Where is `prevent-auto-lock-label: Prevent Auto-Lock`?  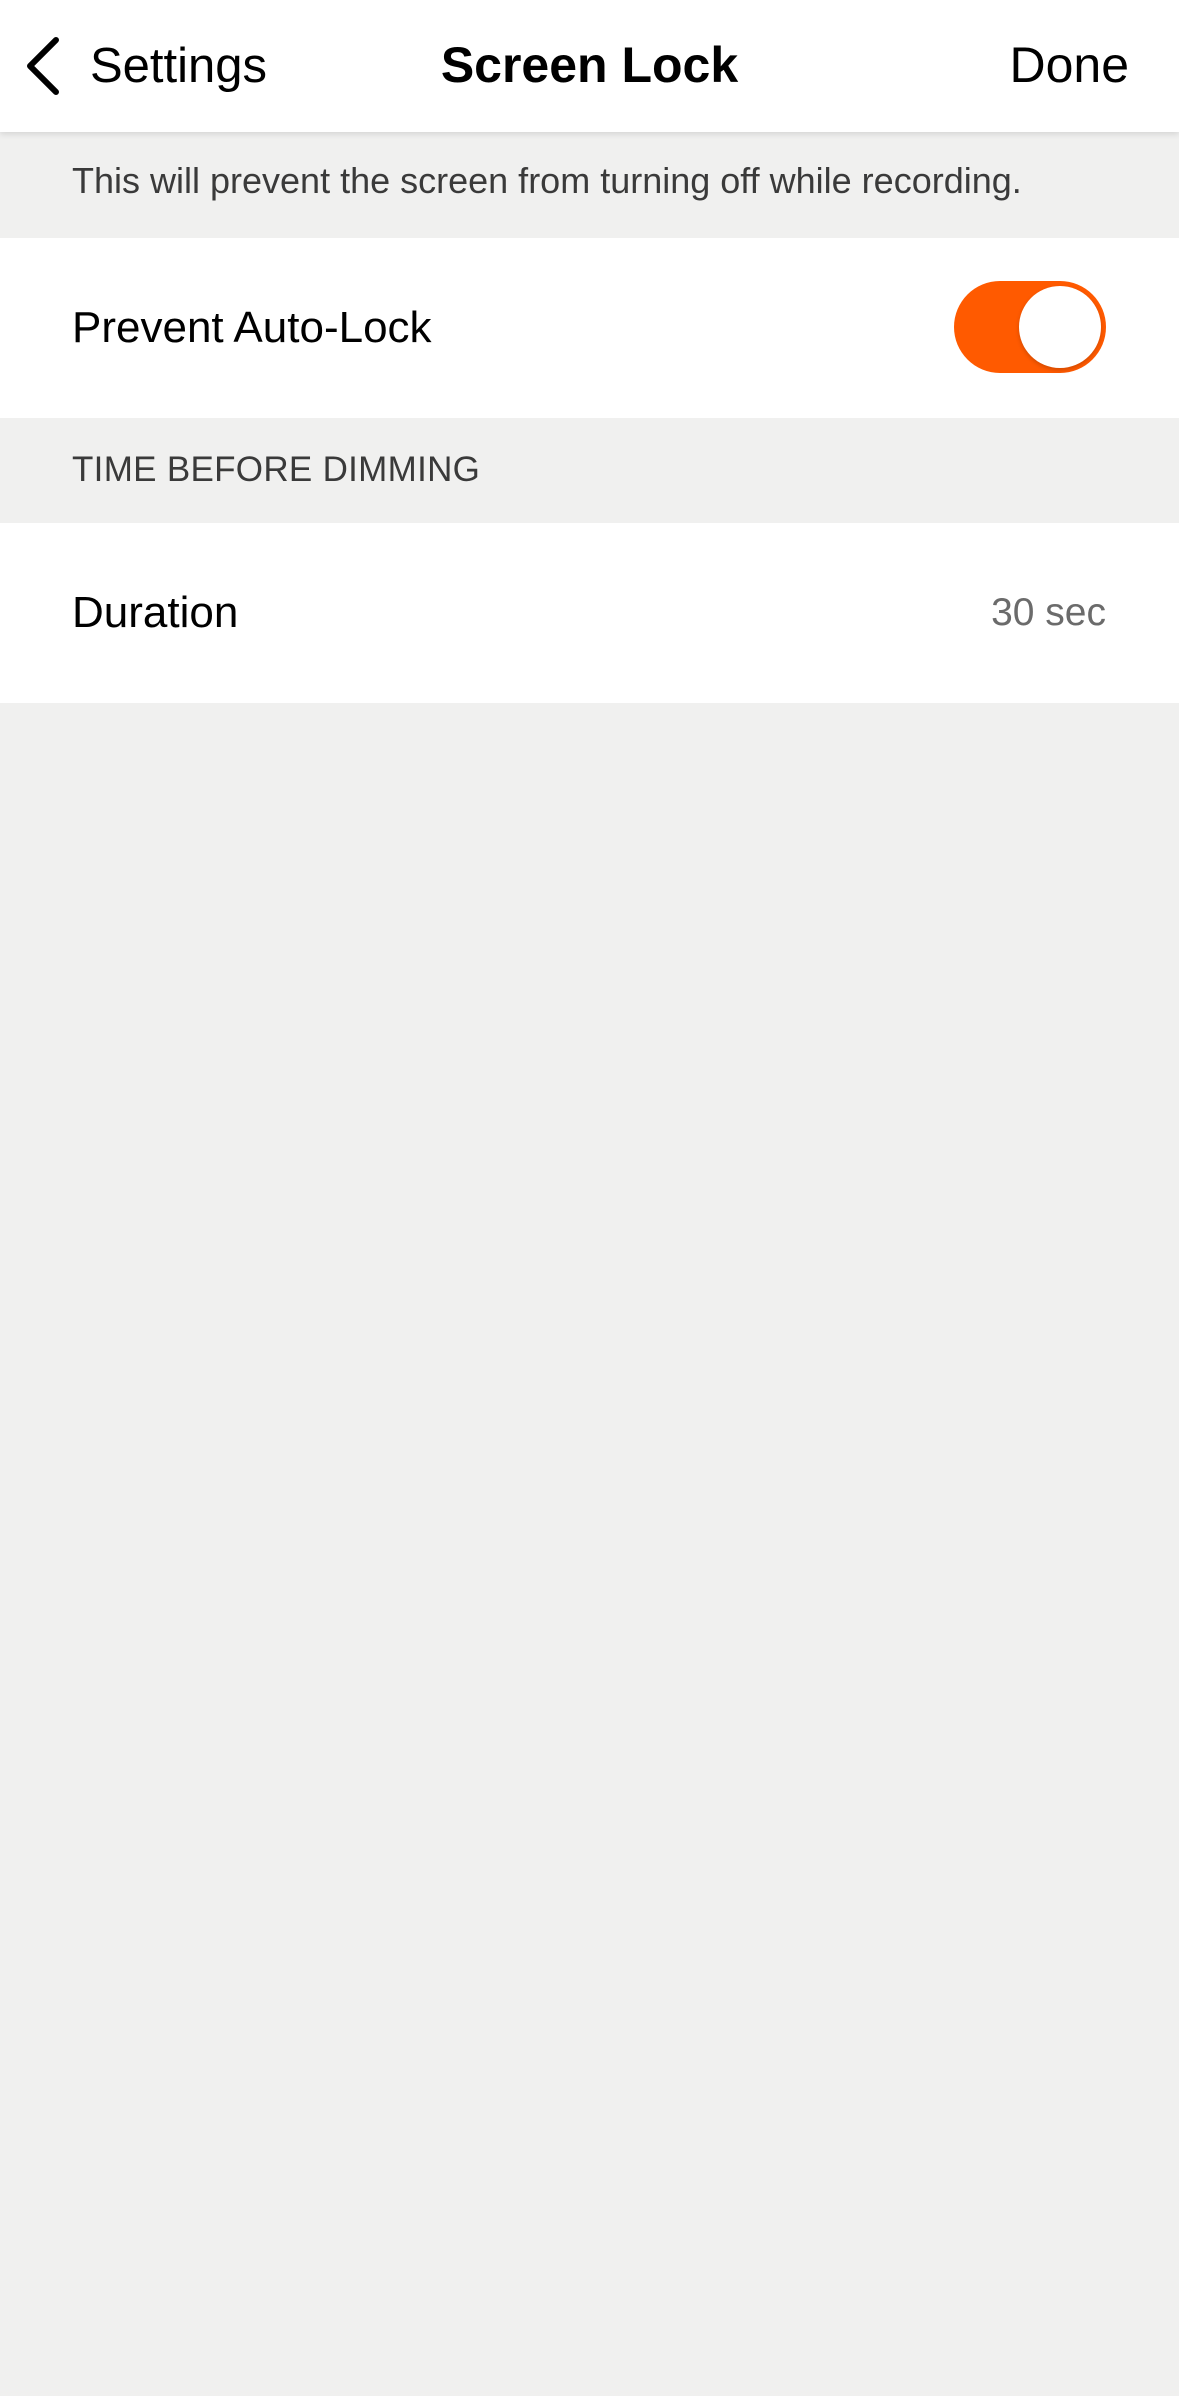 prevent-auto-lock-label: Prevent Auto-Lock is located at coordinates (252, 327).